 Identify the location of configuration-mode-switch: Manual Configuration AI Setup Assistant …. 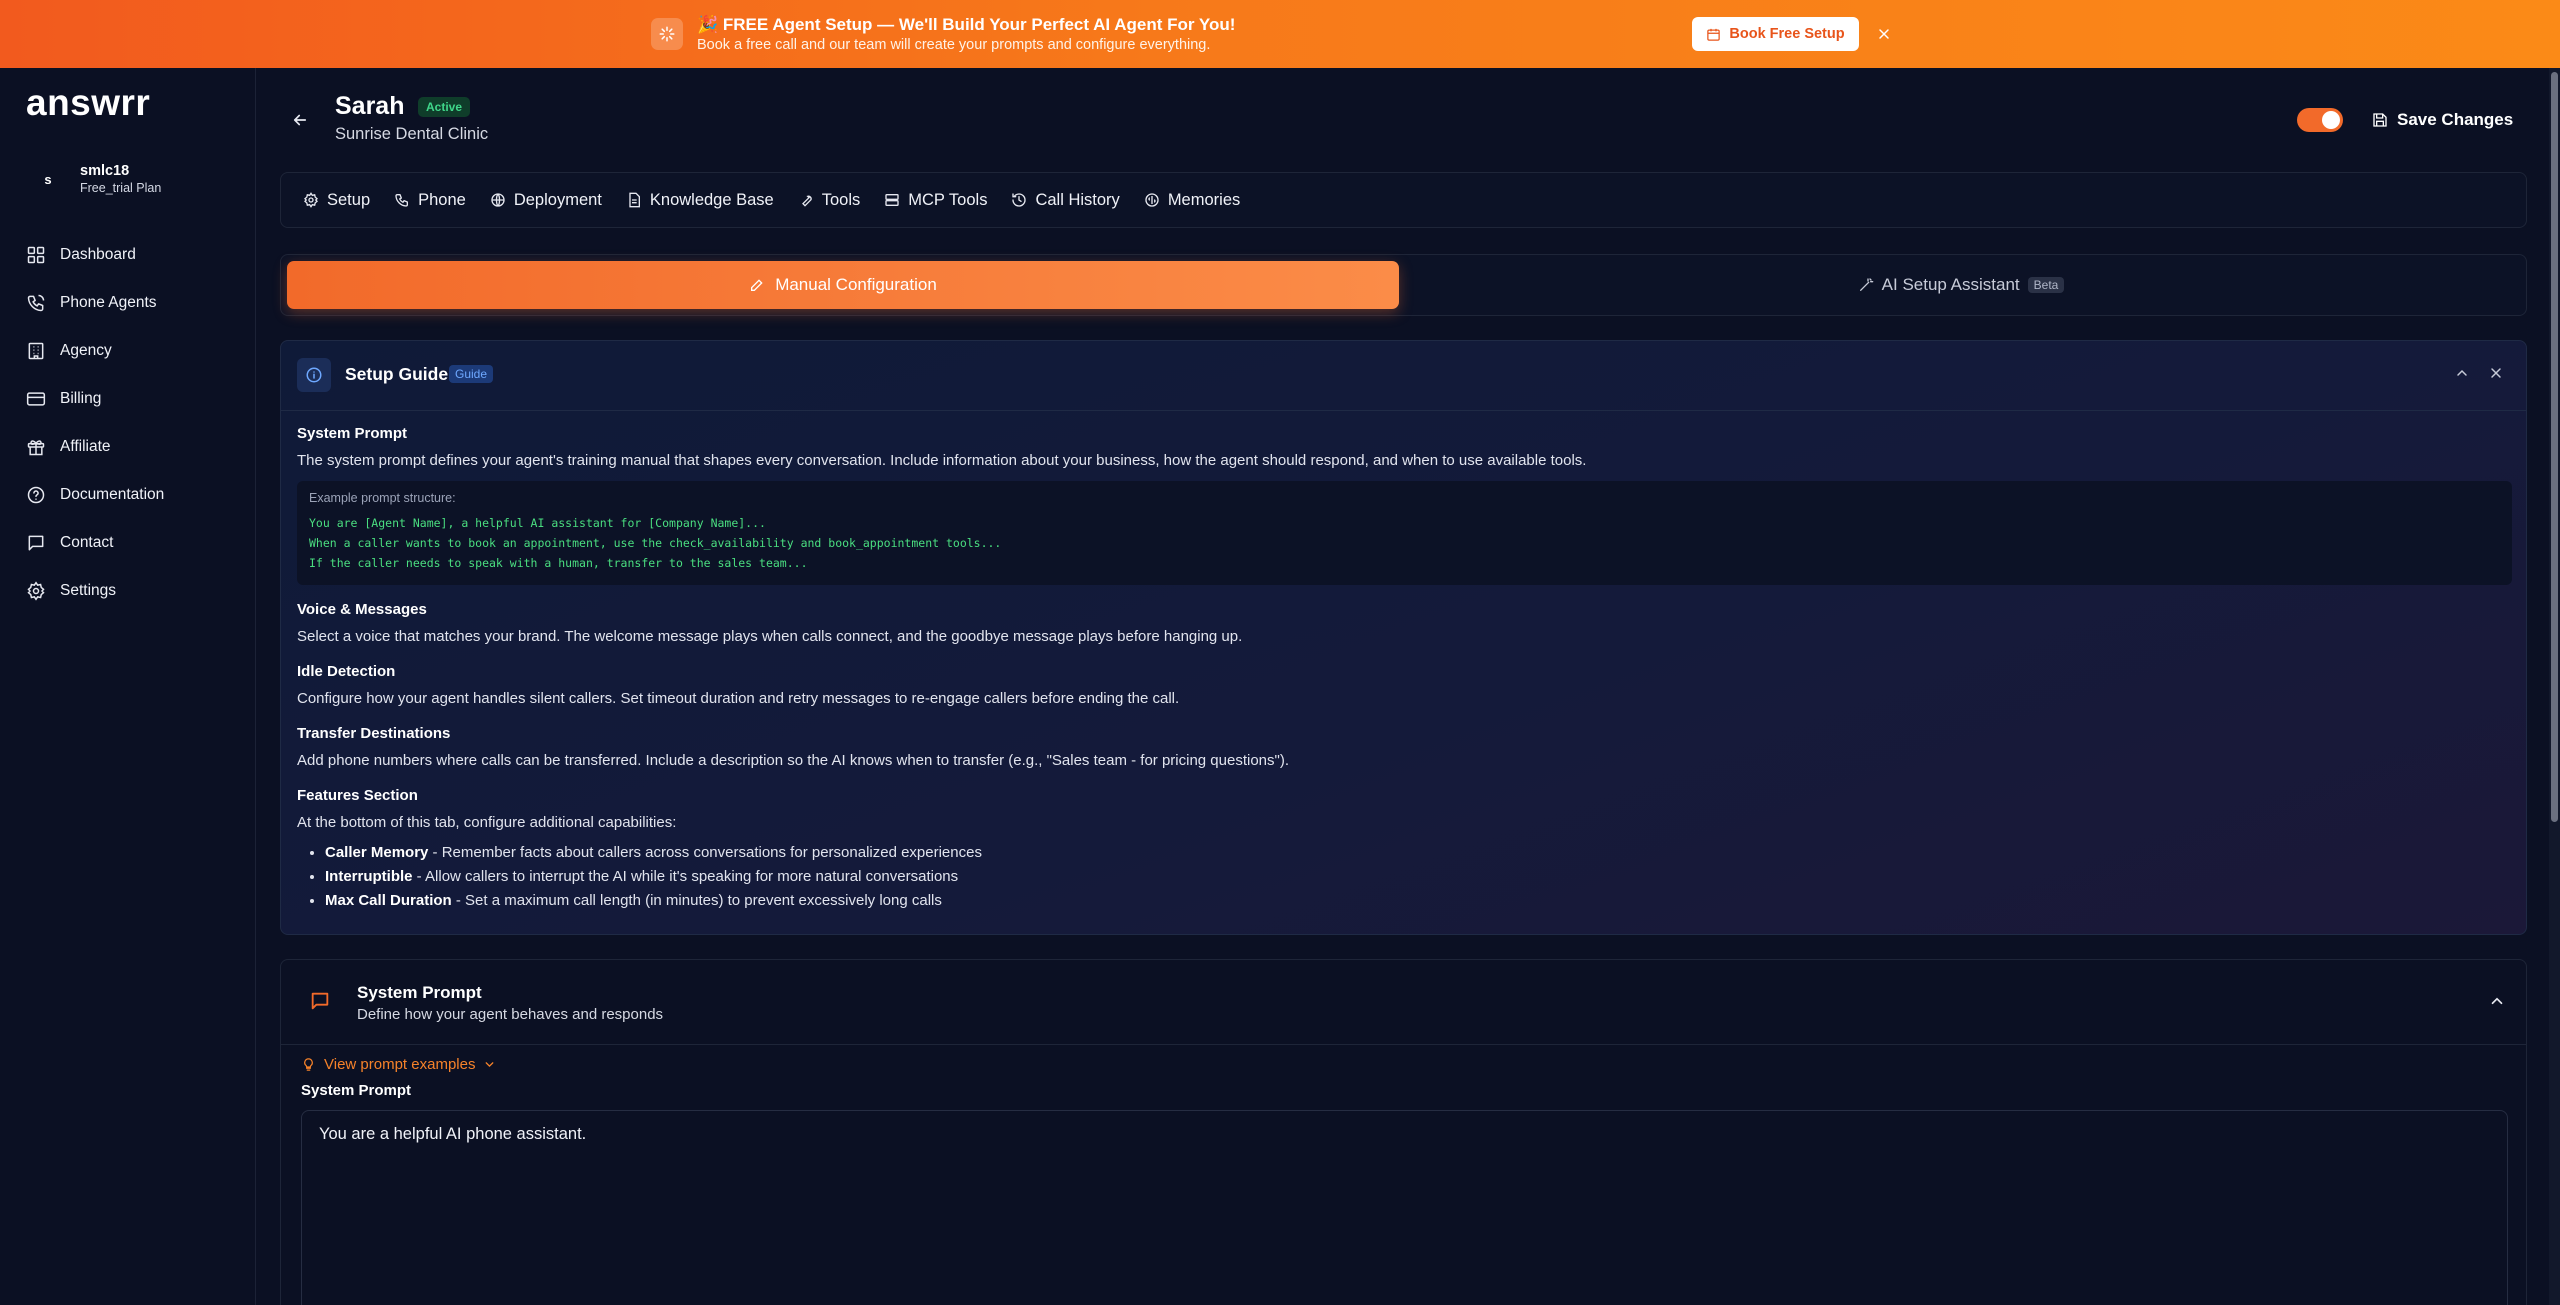
(1403, 285).